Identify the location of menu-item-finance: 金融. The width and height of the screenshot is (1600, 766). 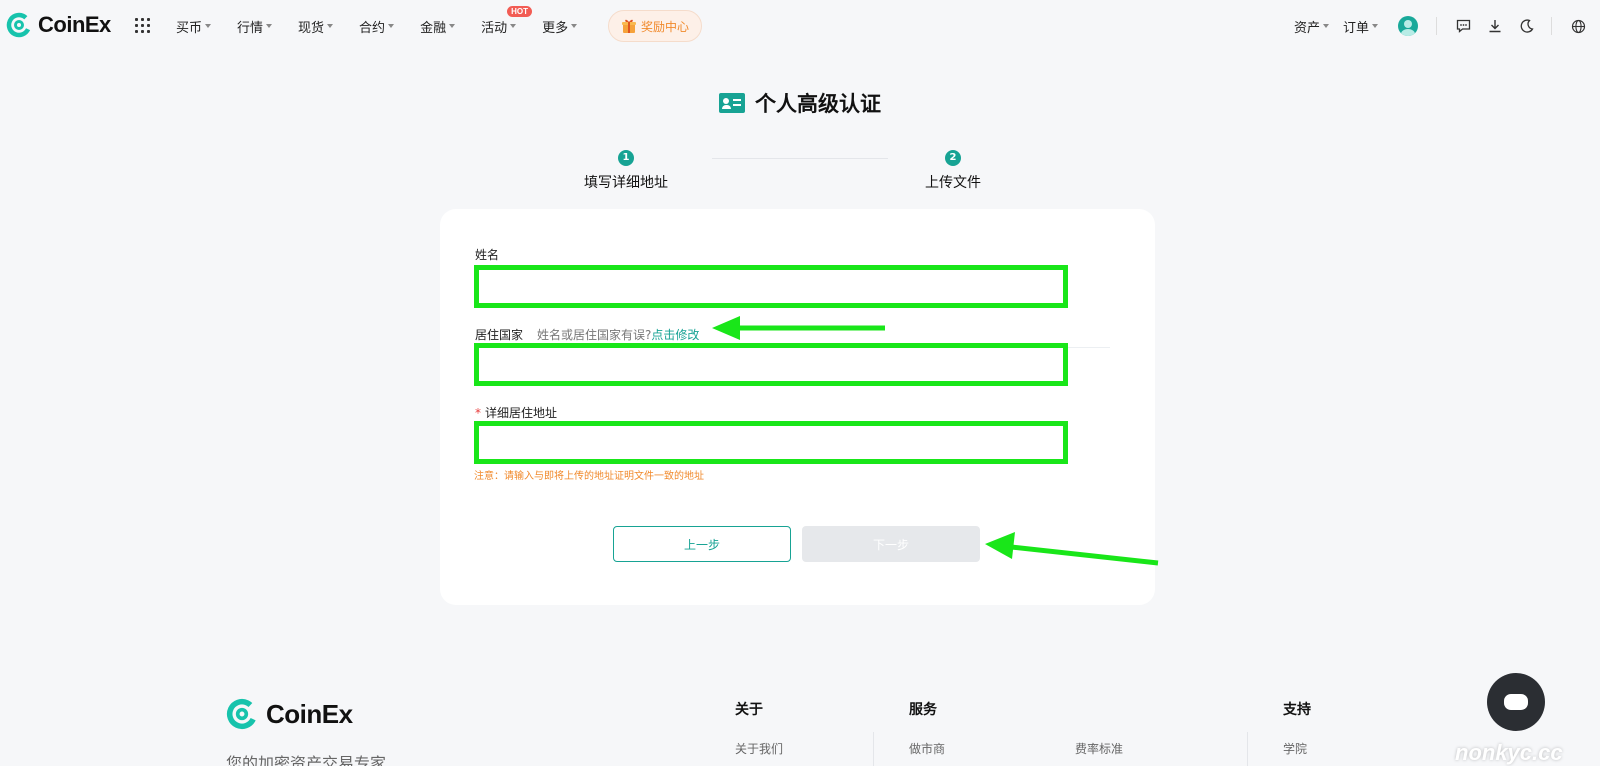
(438, 26).